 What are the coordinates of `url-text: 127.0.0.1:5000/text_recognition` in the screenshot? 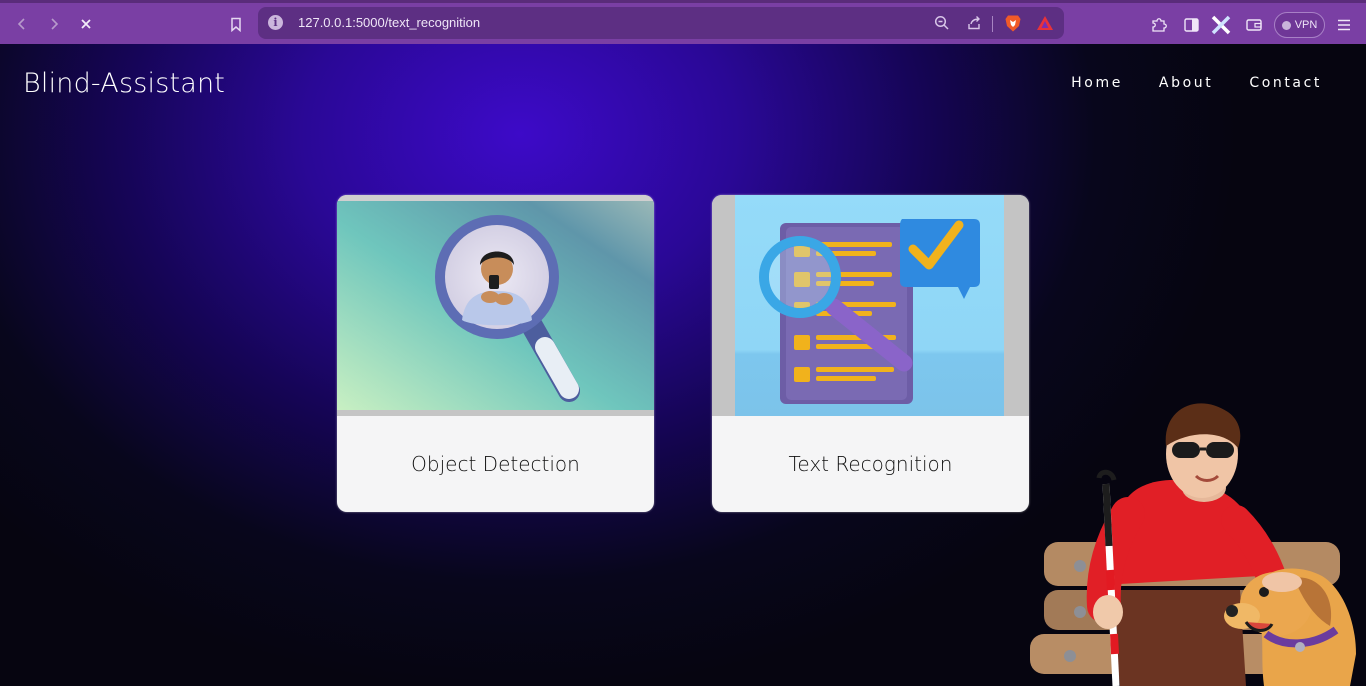 It's located at (389, 22).